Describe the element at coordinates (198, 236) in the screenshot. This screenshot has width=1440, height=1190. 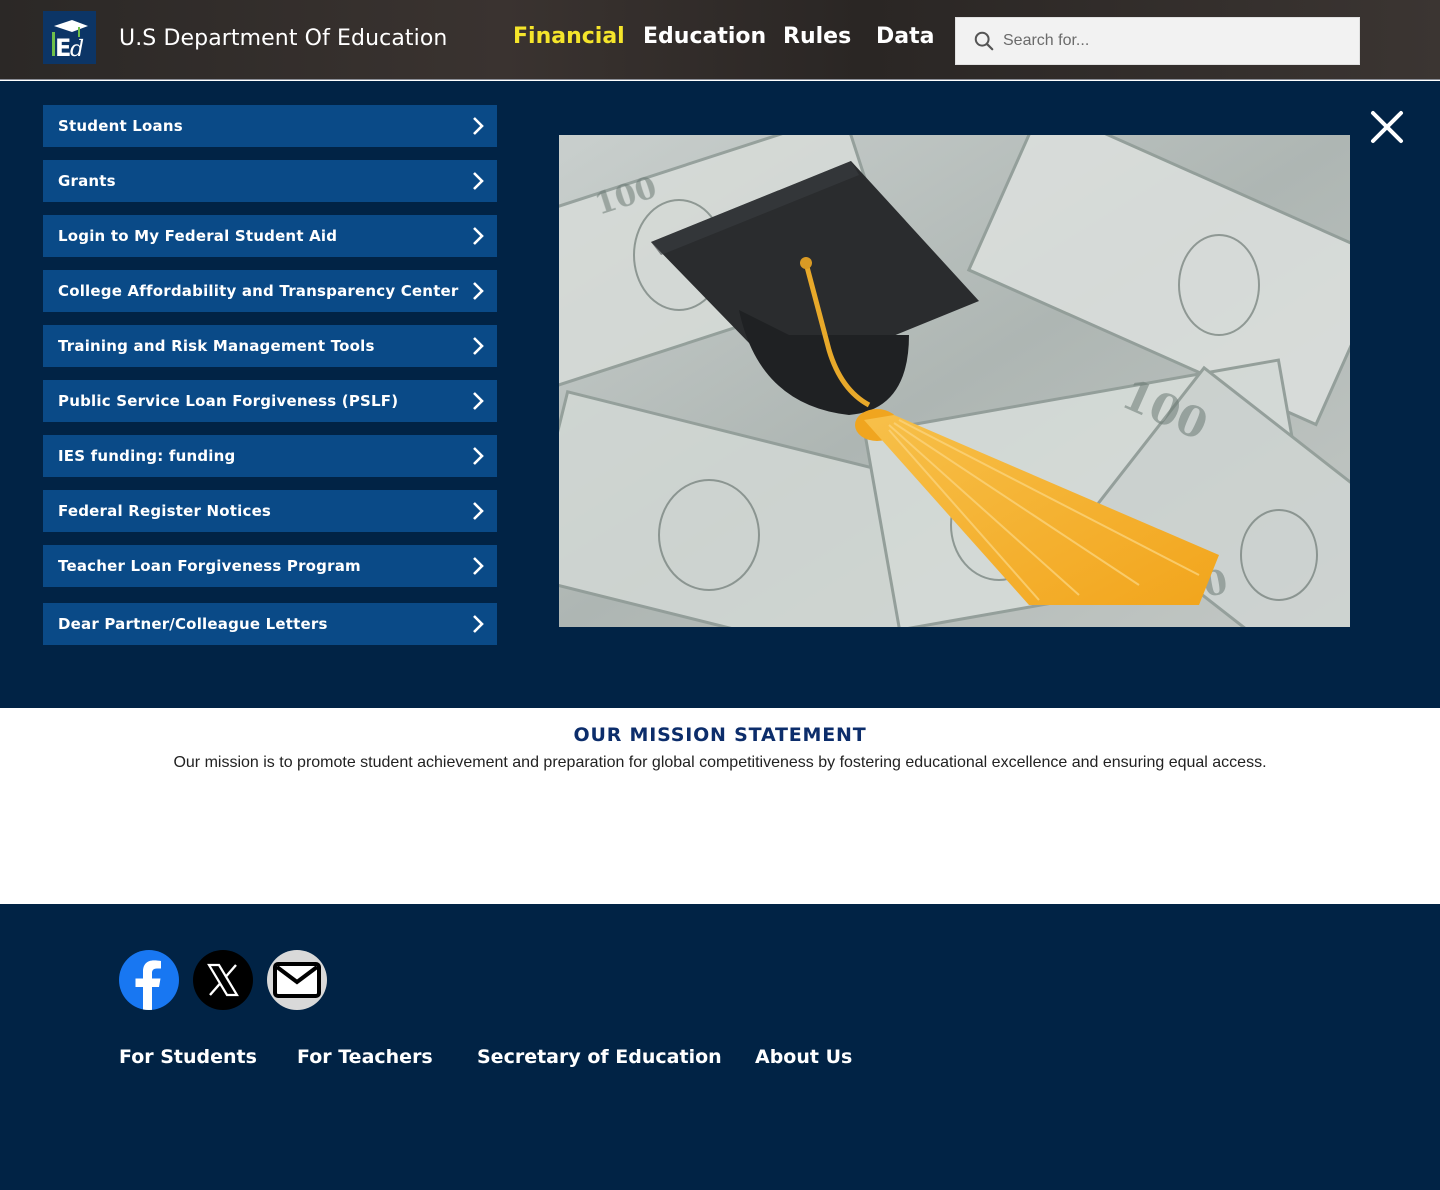
I see `menu-item-label: Login to My Federal Student Aid` at that location.